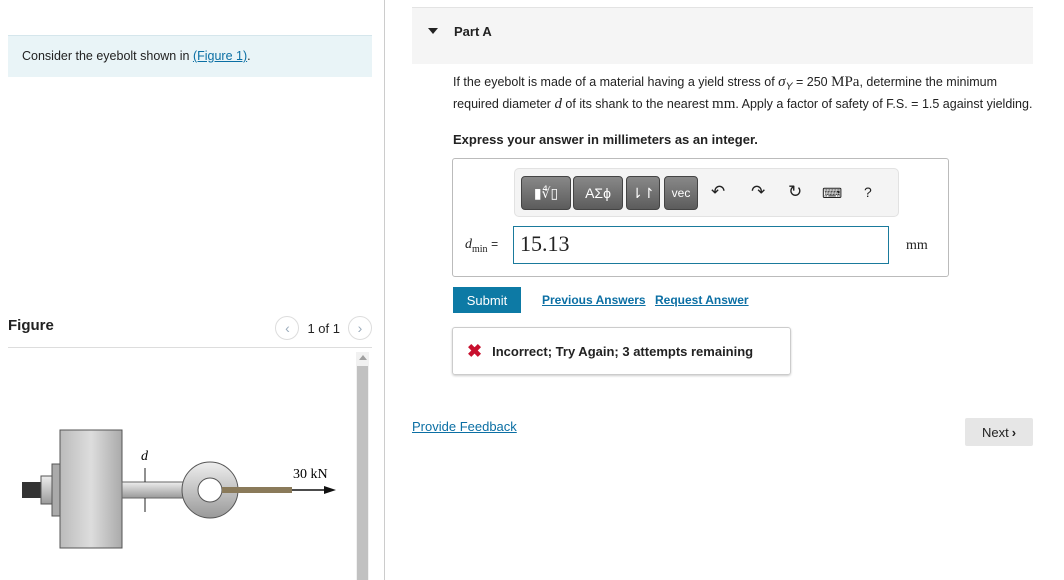 The image size is (1064, 580). I want to click on next-figure-button: ›, so click(360, 328).